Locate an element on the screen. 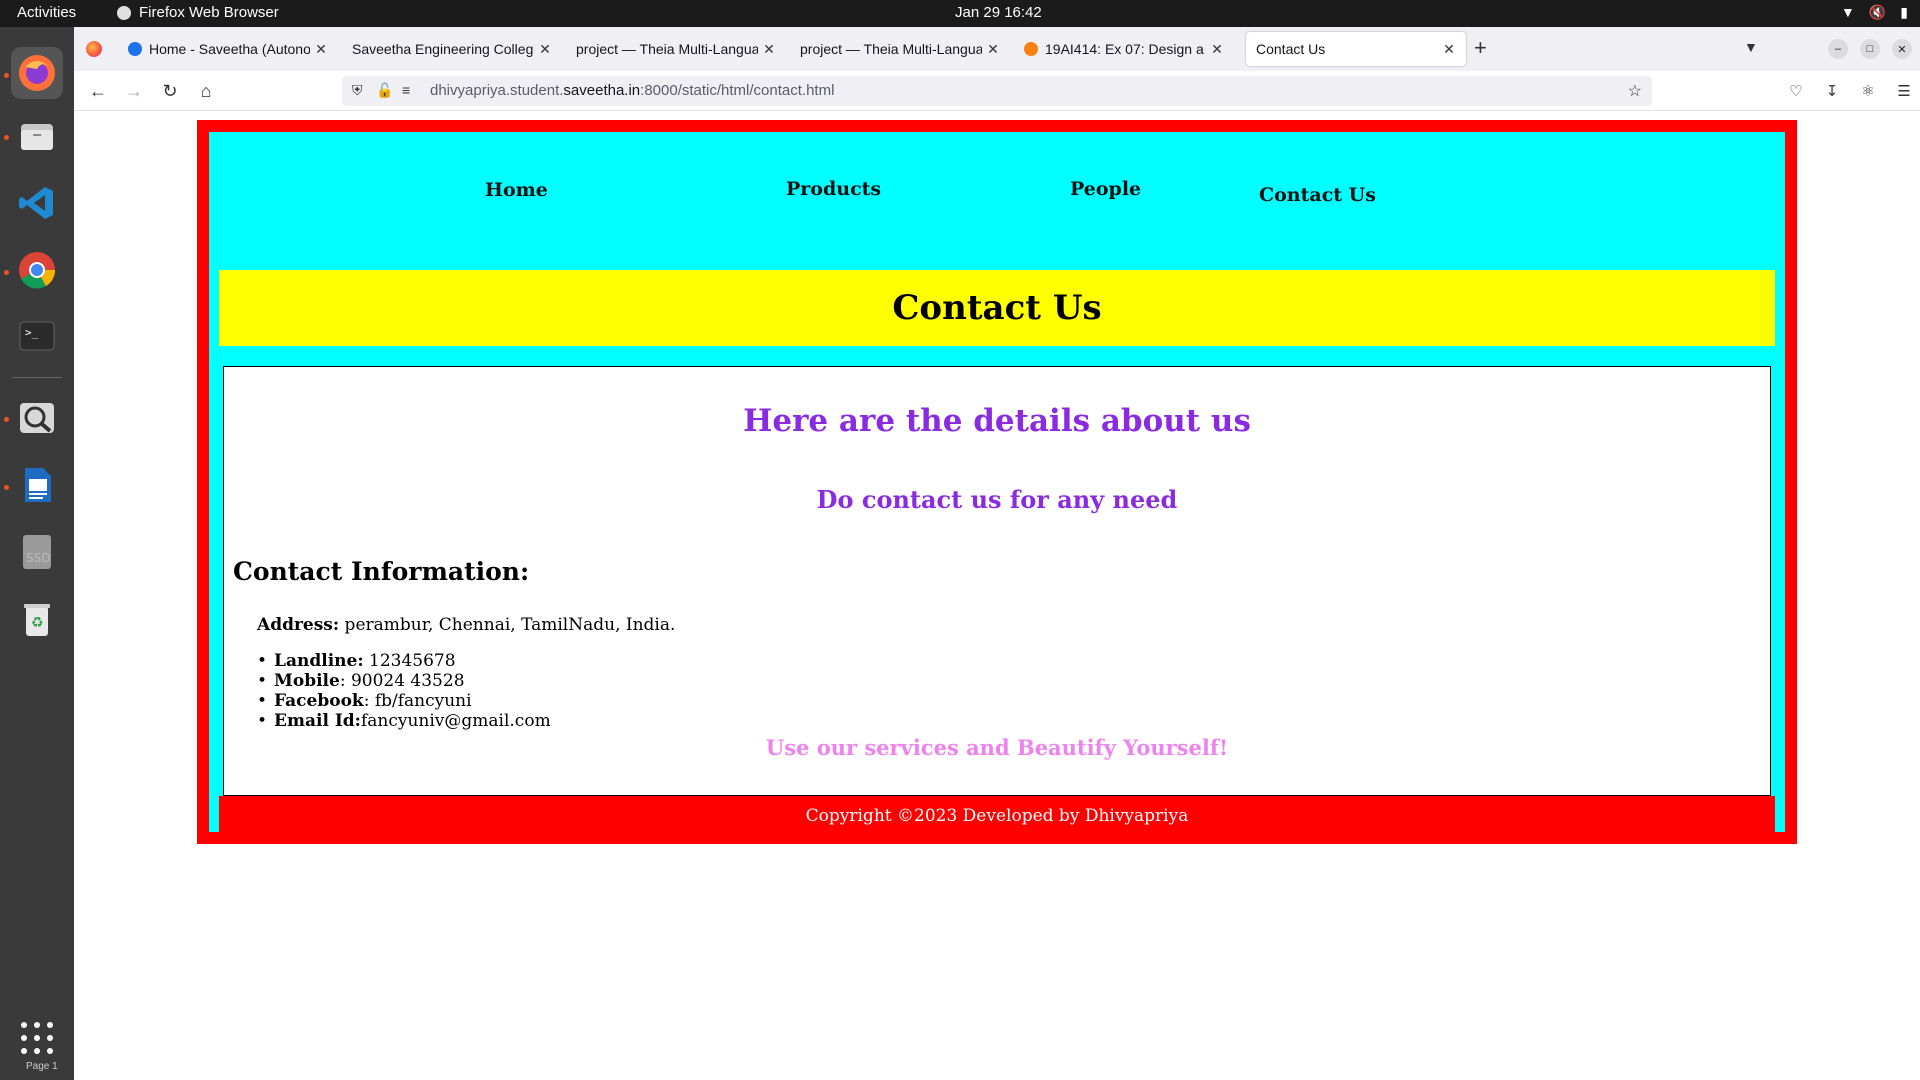  home-icon: ⌂ is located at coordinates (206, 91).